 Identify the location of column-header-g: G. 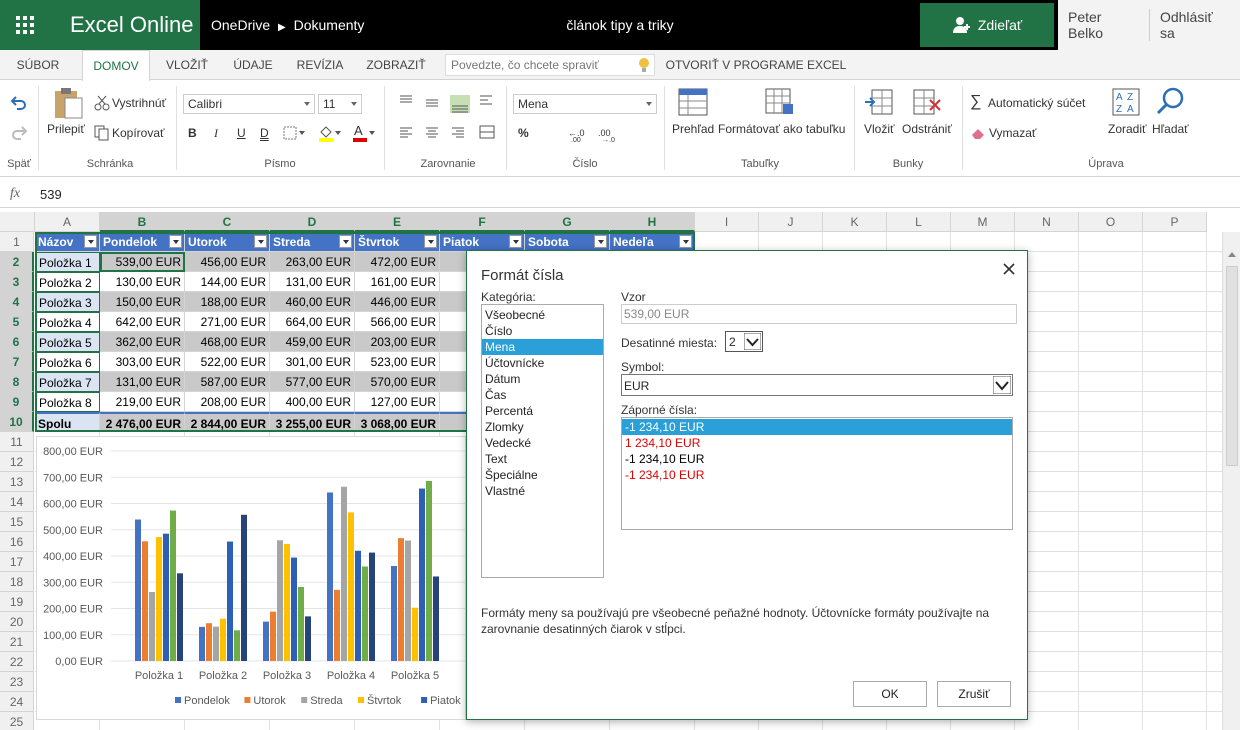
(567, 222).